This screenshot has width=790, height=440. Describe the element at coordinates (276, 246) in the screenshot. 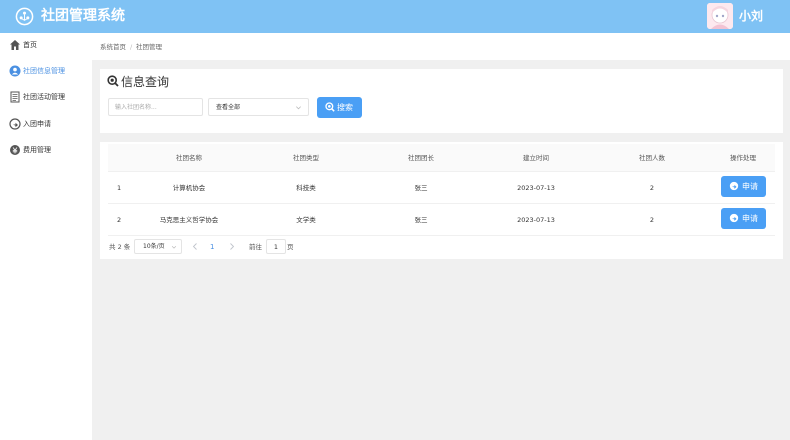

I see `goto-page-input` at that location.